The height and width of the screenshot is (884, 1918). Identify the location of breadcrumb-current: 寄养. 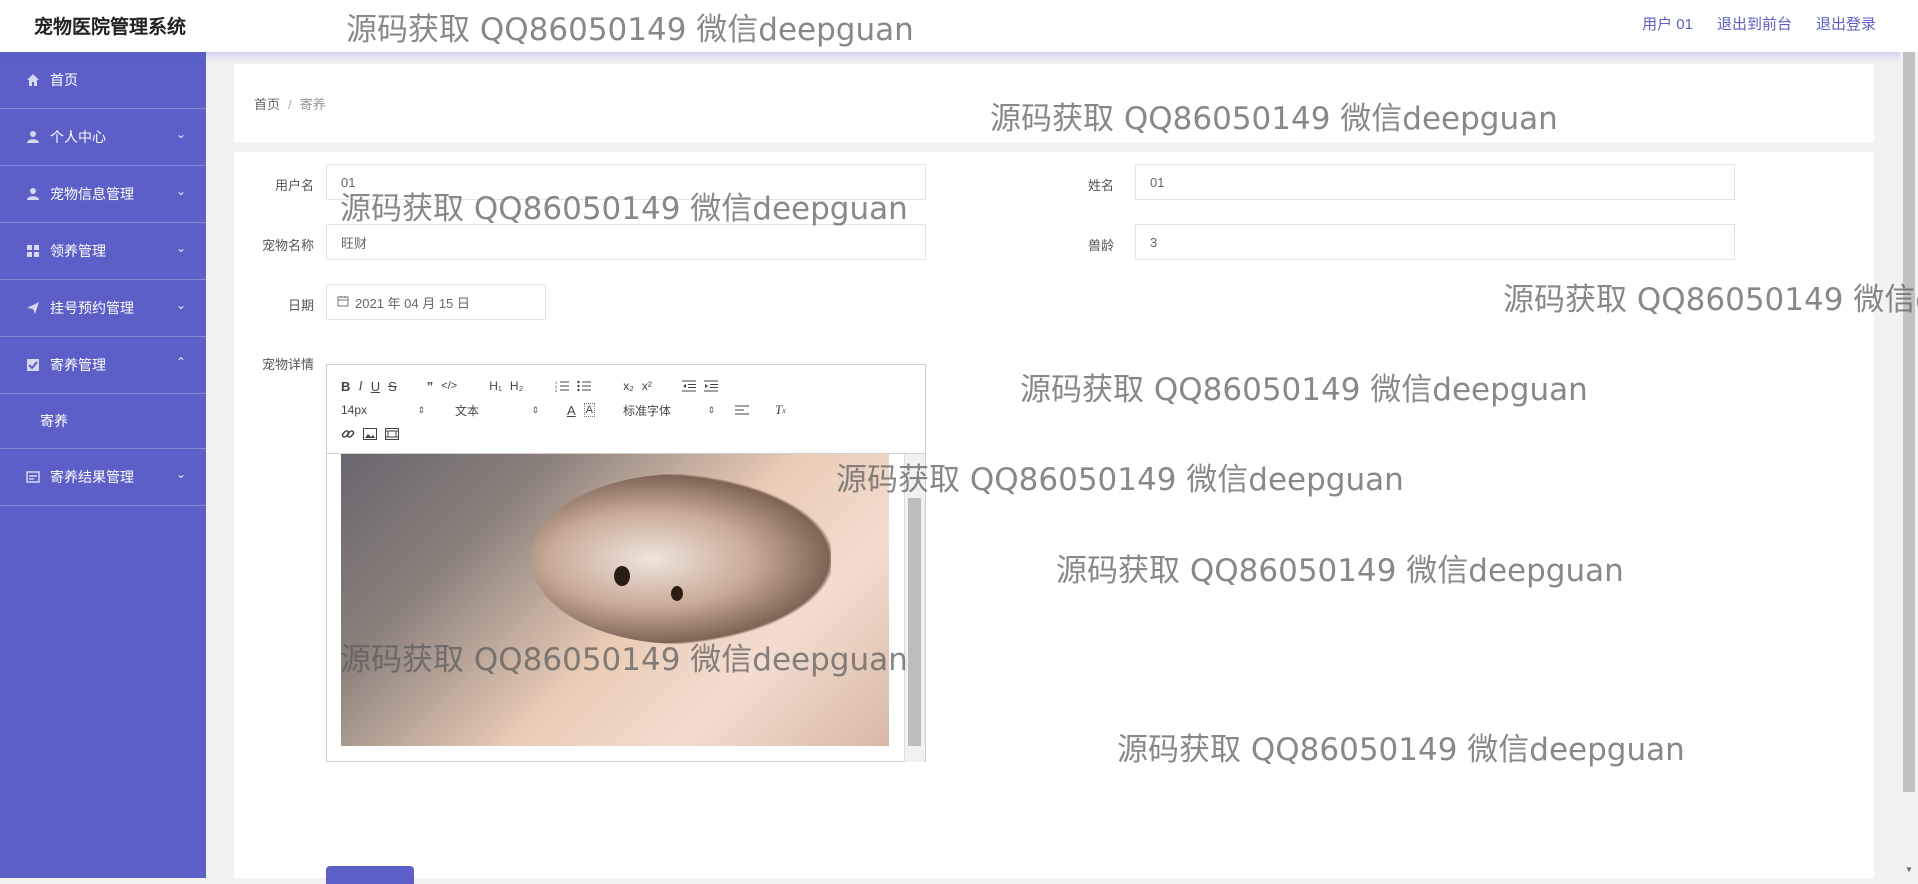
(312, 104).